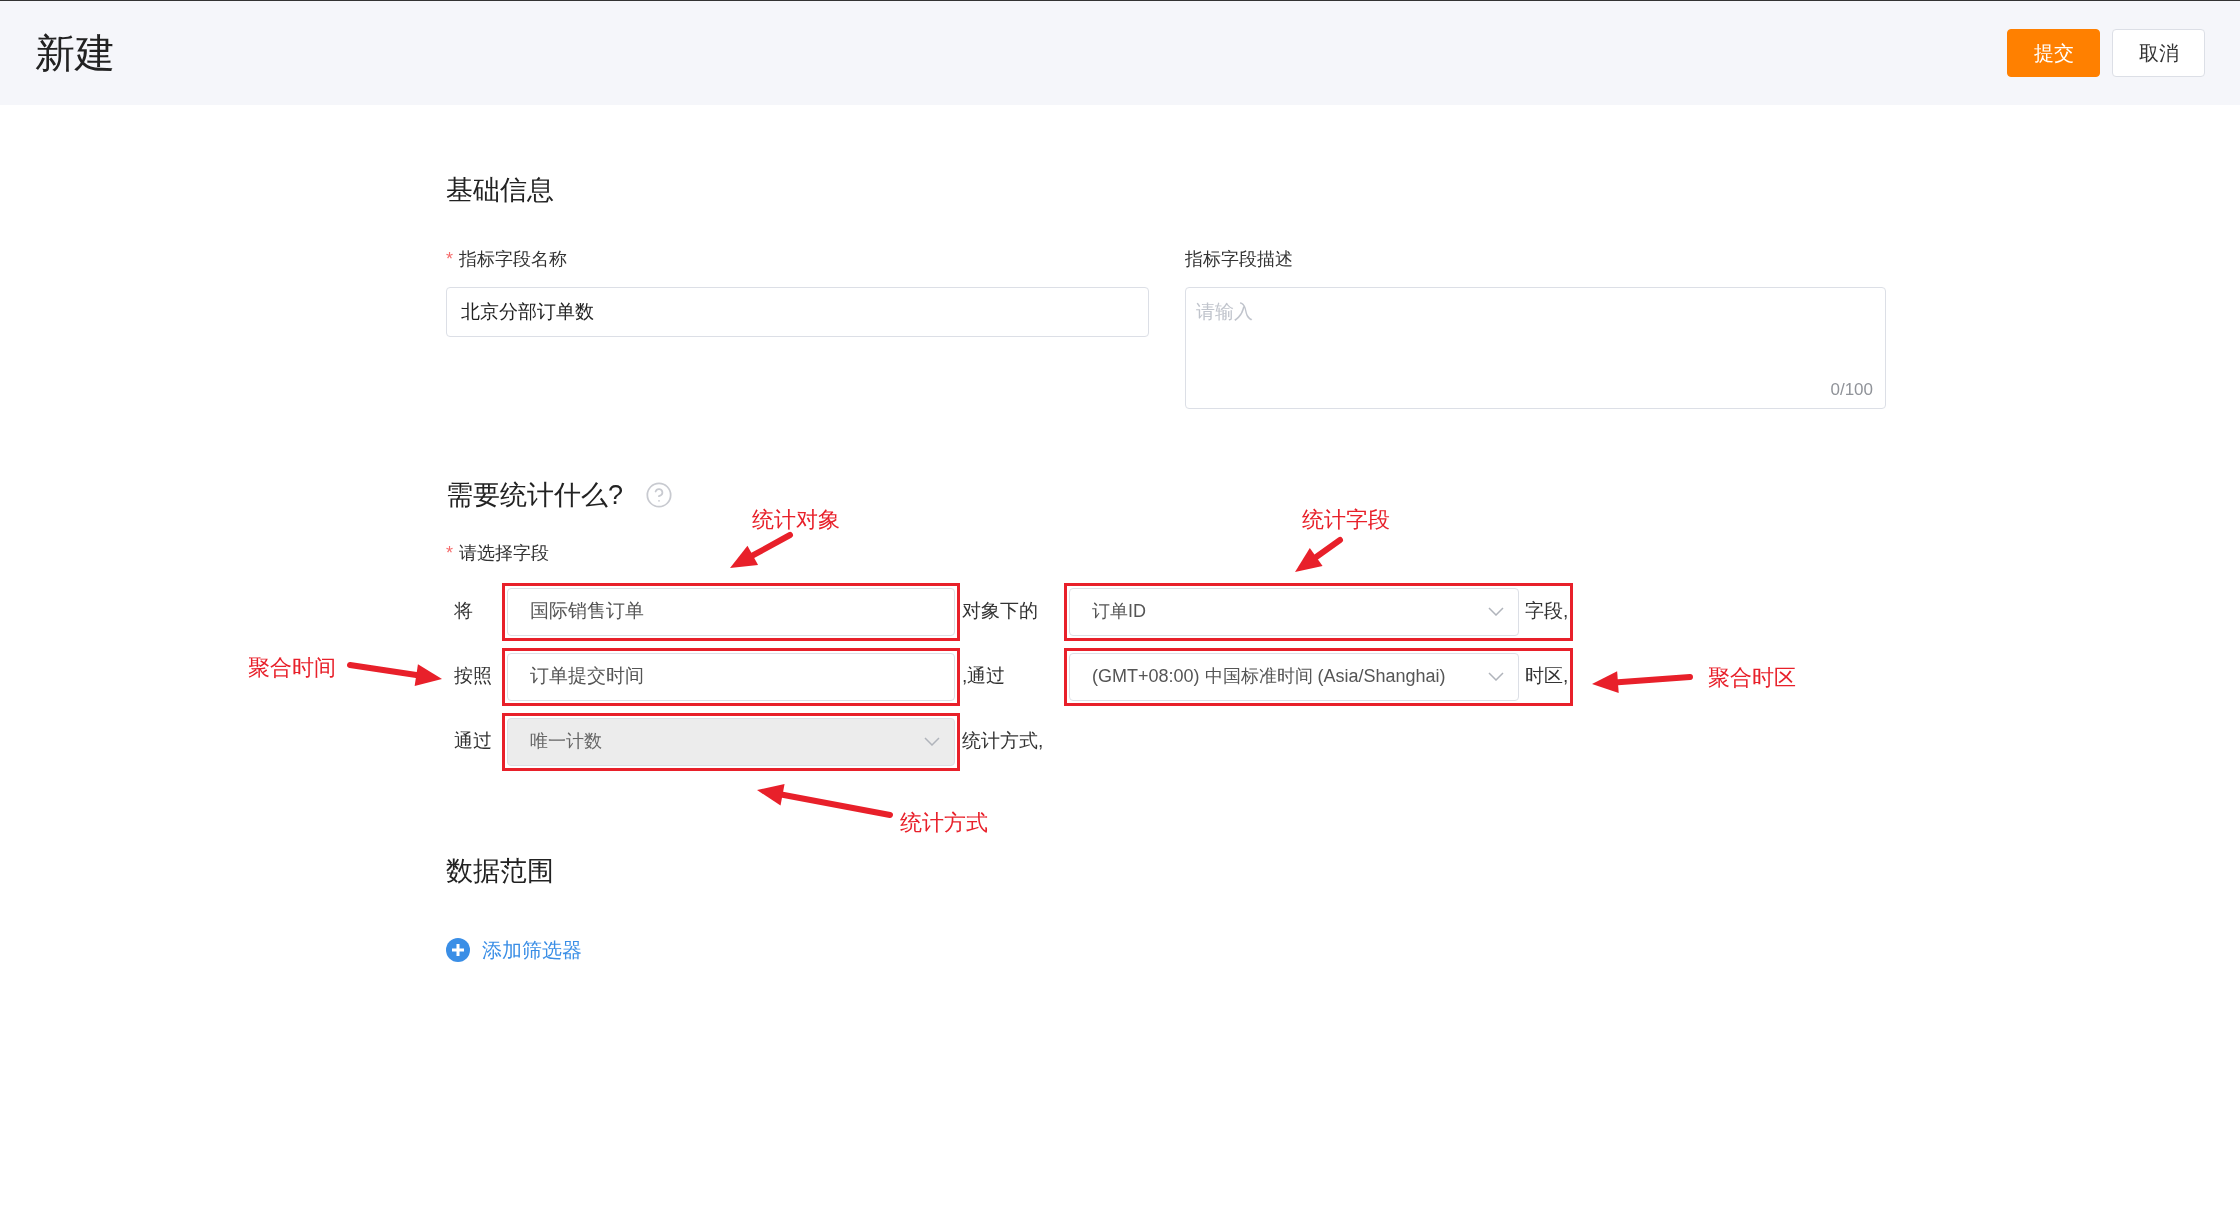 The height and width of the screenshot is (1222, 2240). What do you see at coordinates (463, 611) in the screenshot?
I see `row-prefix-text: 将` at bounding box center [463, 611].